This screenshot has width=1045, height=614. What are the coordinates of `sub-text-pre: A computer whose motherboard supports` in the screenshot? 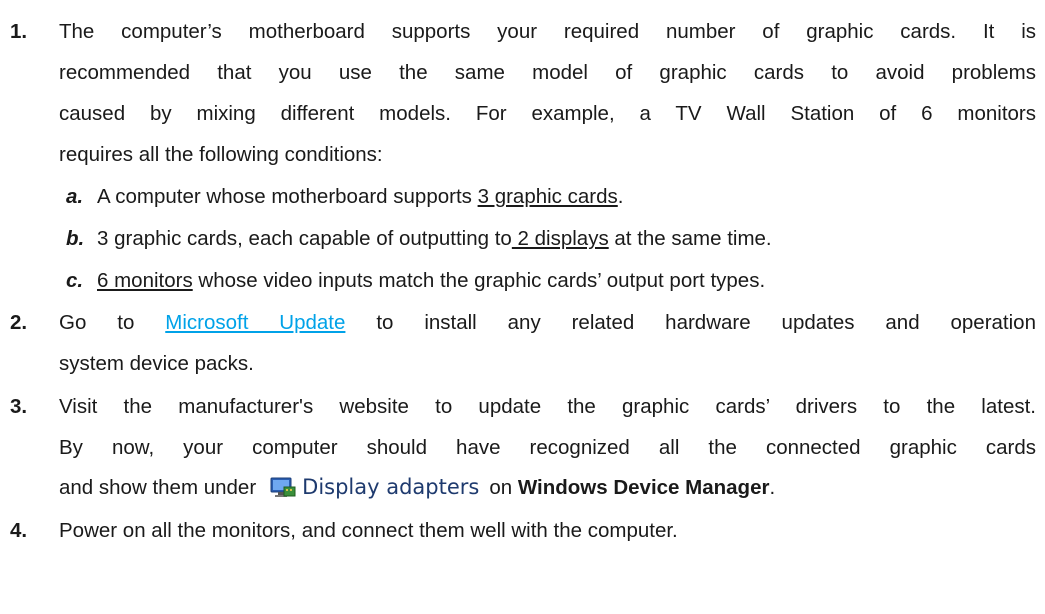 It's located at (287, 196).